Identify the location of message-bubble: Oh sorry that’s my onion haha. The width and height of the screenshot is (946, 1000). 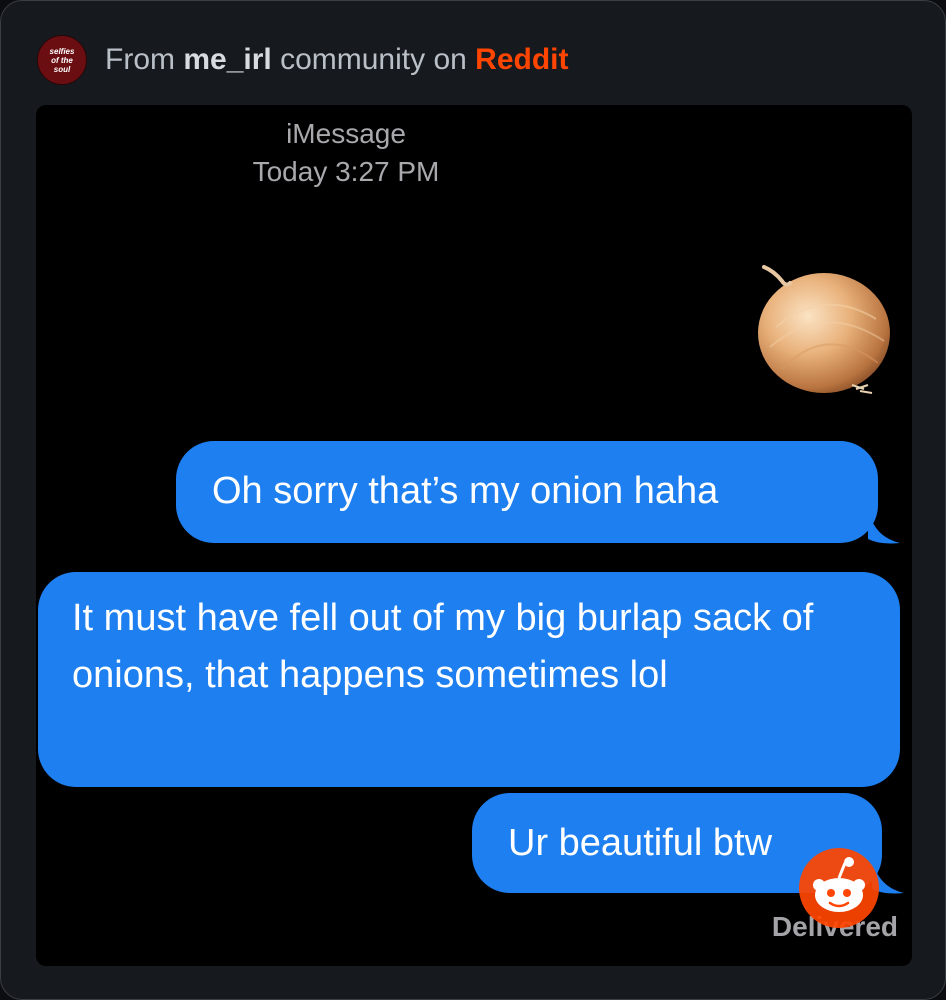
(527, 492).